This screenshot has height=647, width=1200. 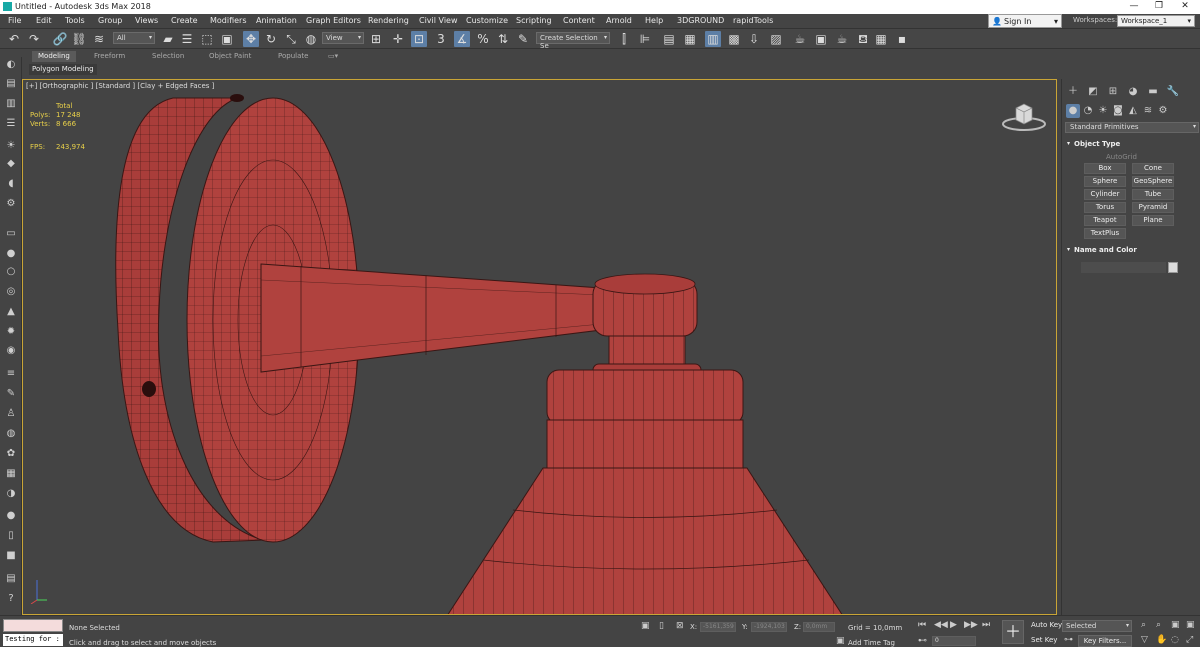 What do you see at coordinates (11, 204) in the screenshot?
I see `helper-icon: ⚙` at bounding box center [11, 204].